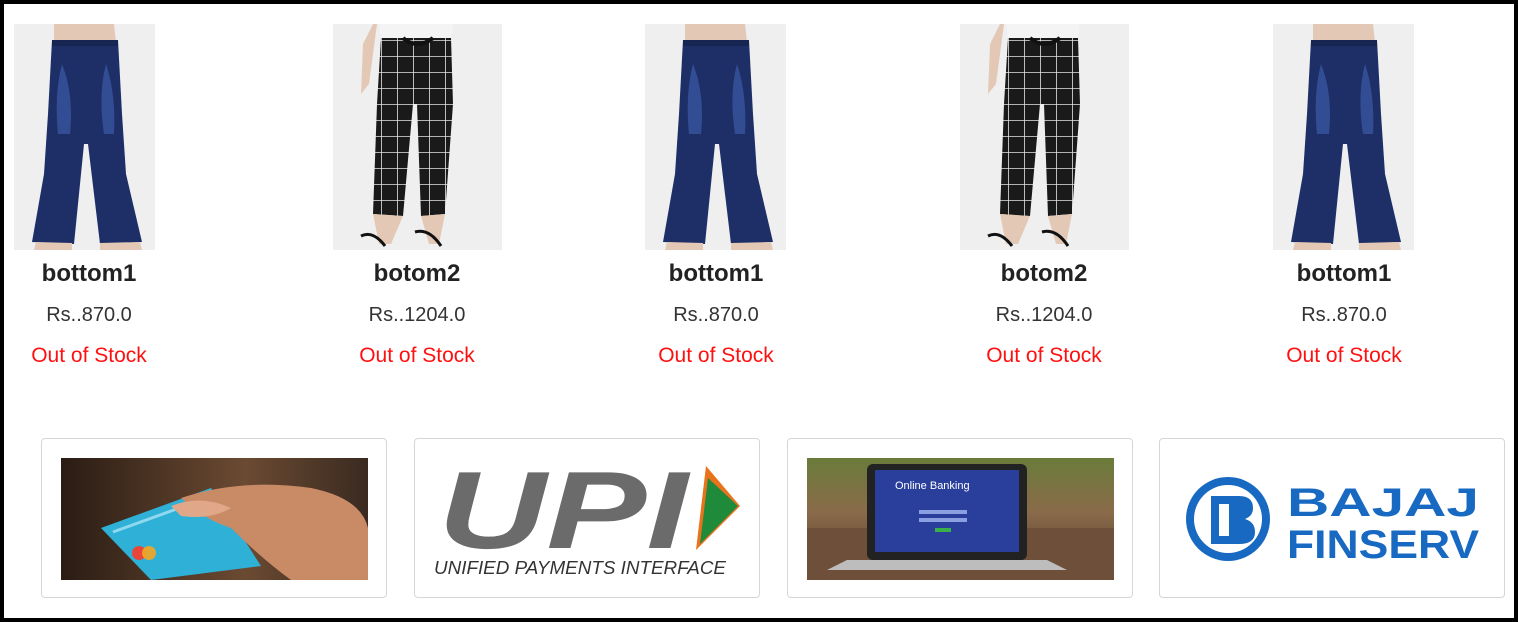  I want to click on payment-option-card, so click(214, 518).